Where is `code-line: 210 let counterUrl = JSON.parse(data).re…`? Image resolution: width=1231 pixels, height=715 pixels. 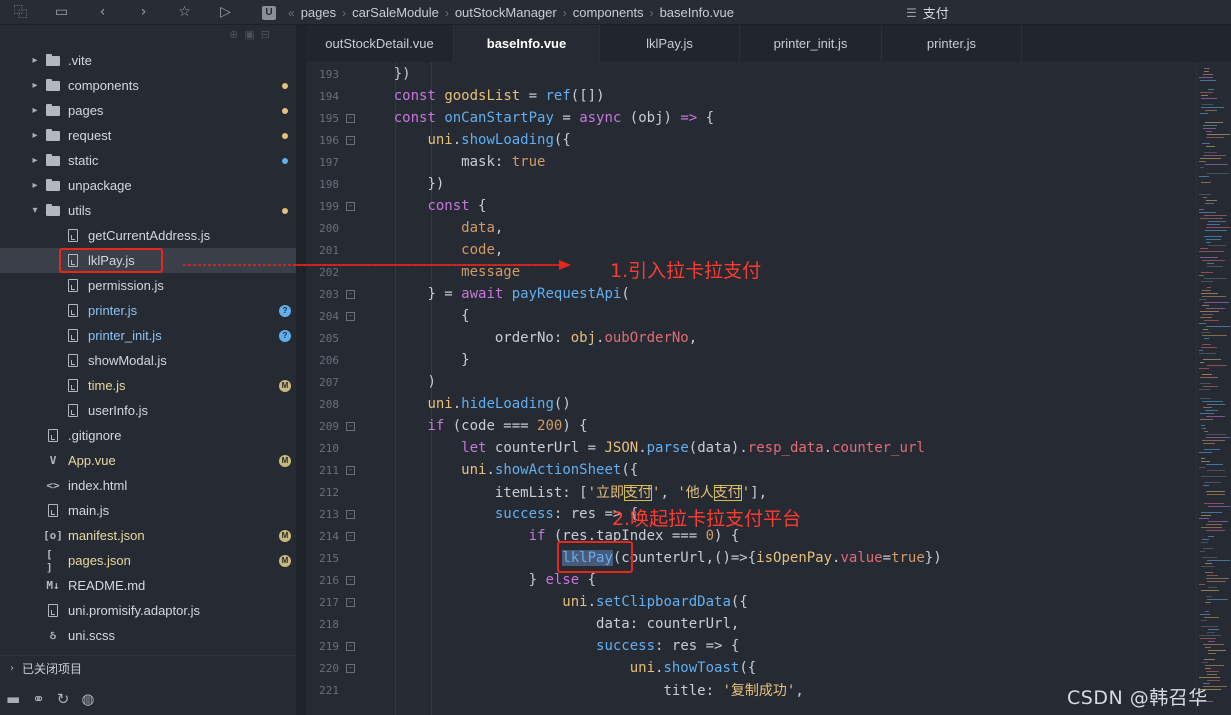
code-line: 210 let counterUrl = JSON.parse(data).re… is located at coordinates (751, 448).